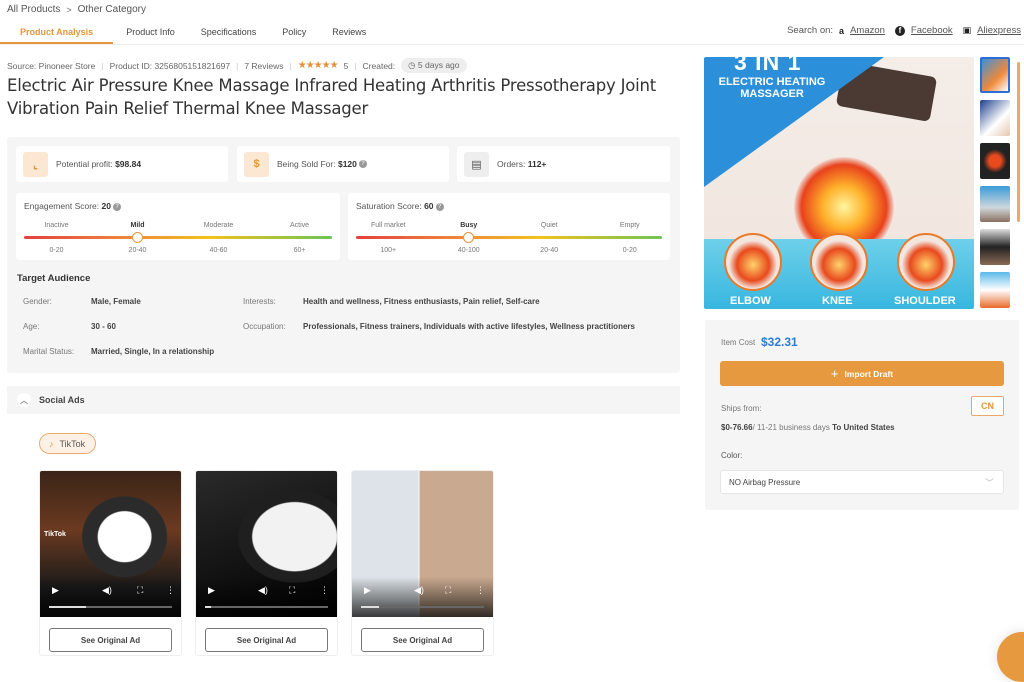 The image size is (1024, 682). I want to click on profit-label: Potential profit:, so click(84, 164).